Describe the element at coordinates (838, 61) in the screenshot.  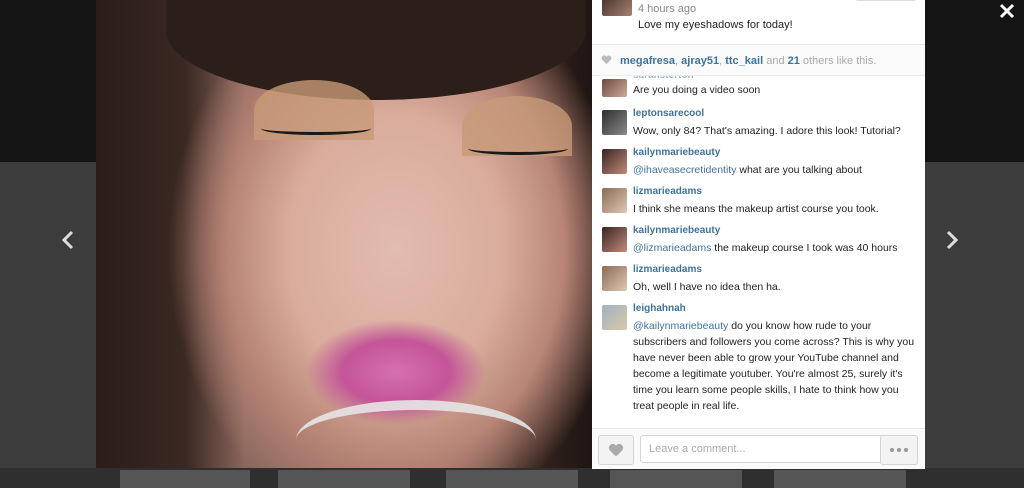
I see `likes-suffix: others like this.` at that location.